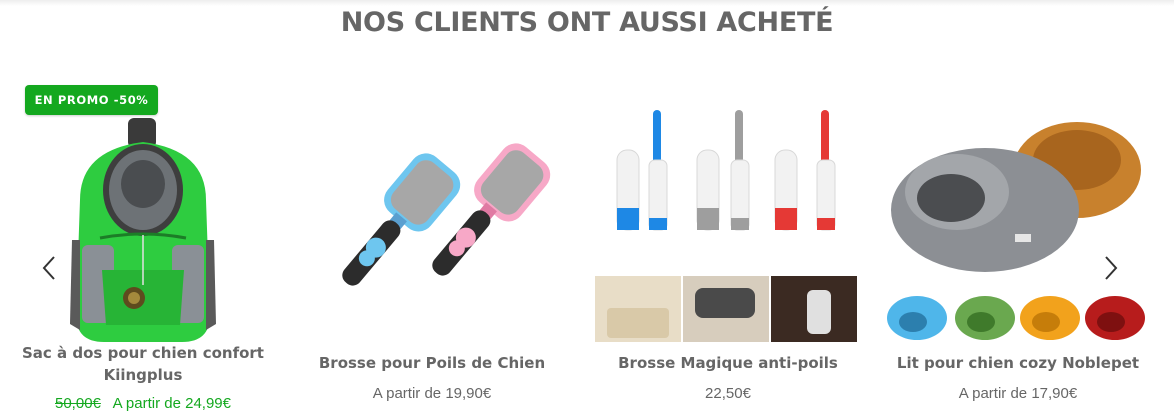 This screenshot has width=1174, height=418. Describe the element at coordinates (587, 3) in the screenshot. I see `top-shadow` at that location.